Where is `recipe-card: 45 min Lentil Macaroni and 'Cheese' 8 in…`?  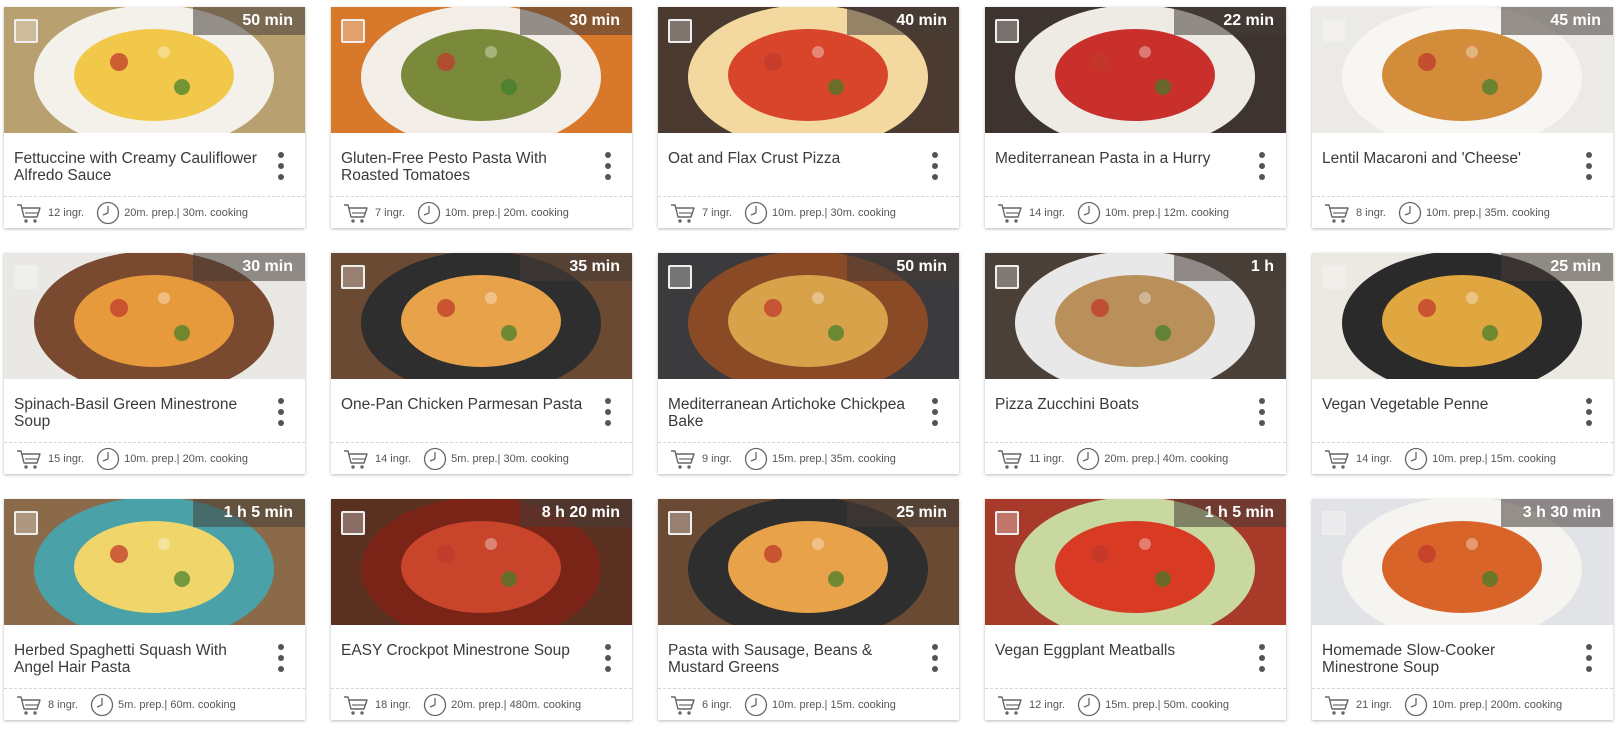
recipe-card: 45 min Lentil Macaroni and 'Cheese' 8 in… is located at coordinates (1462, 117).